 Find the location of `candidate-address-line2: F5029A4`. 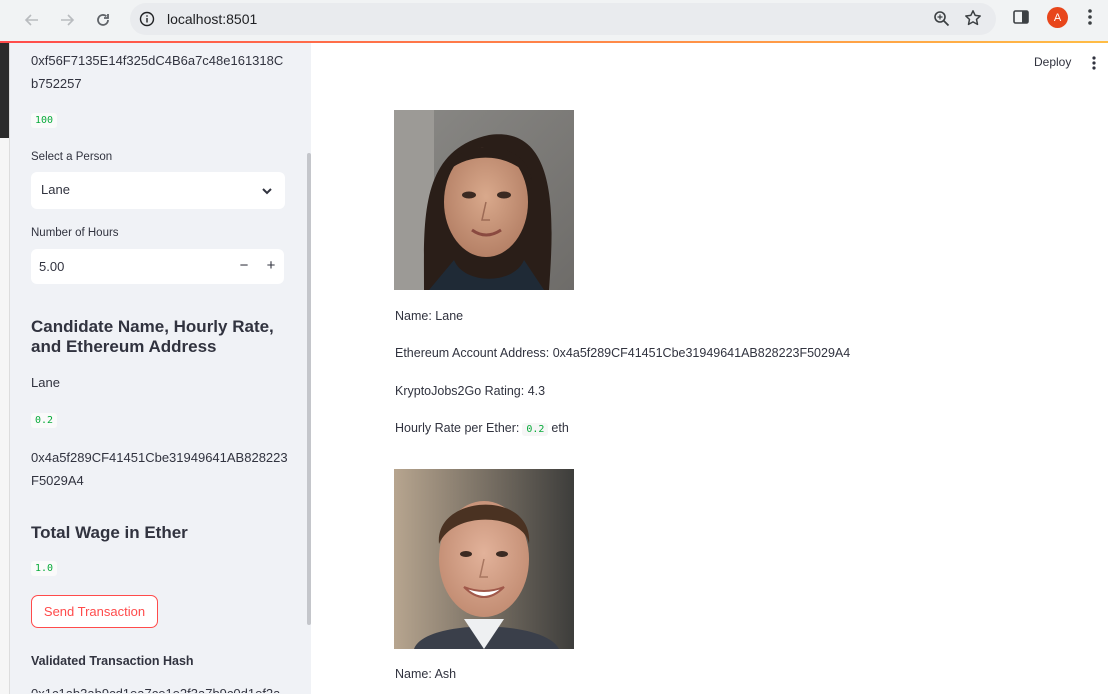

candidate-address-line2: F5029A4 is located at coordinates (57, 480).